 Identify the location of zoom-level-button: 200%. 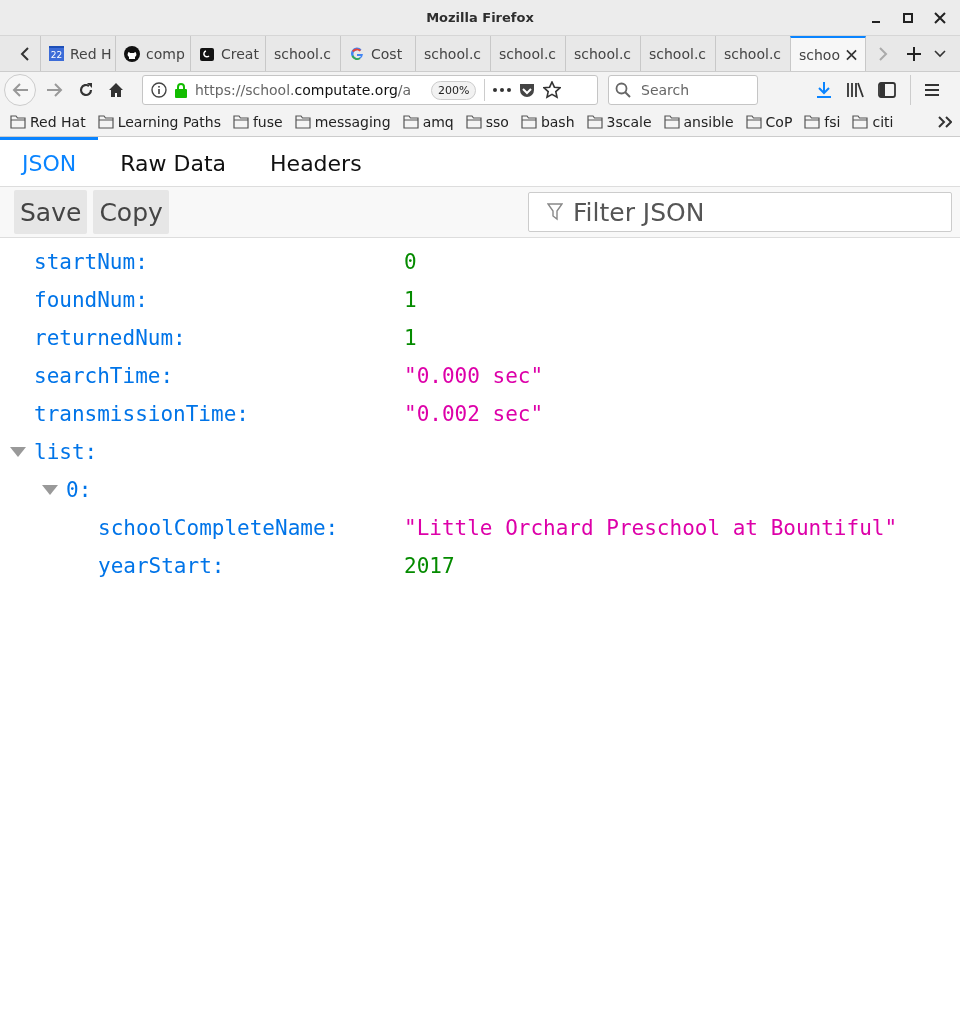
(454, 90).